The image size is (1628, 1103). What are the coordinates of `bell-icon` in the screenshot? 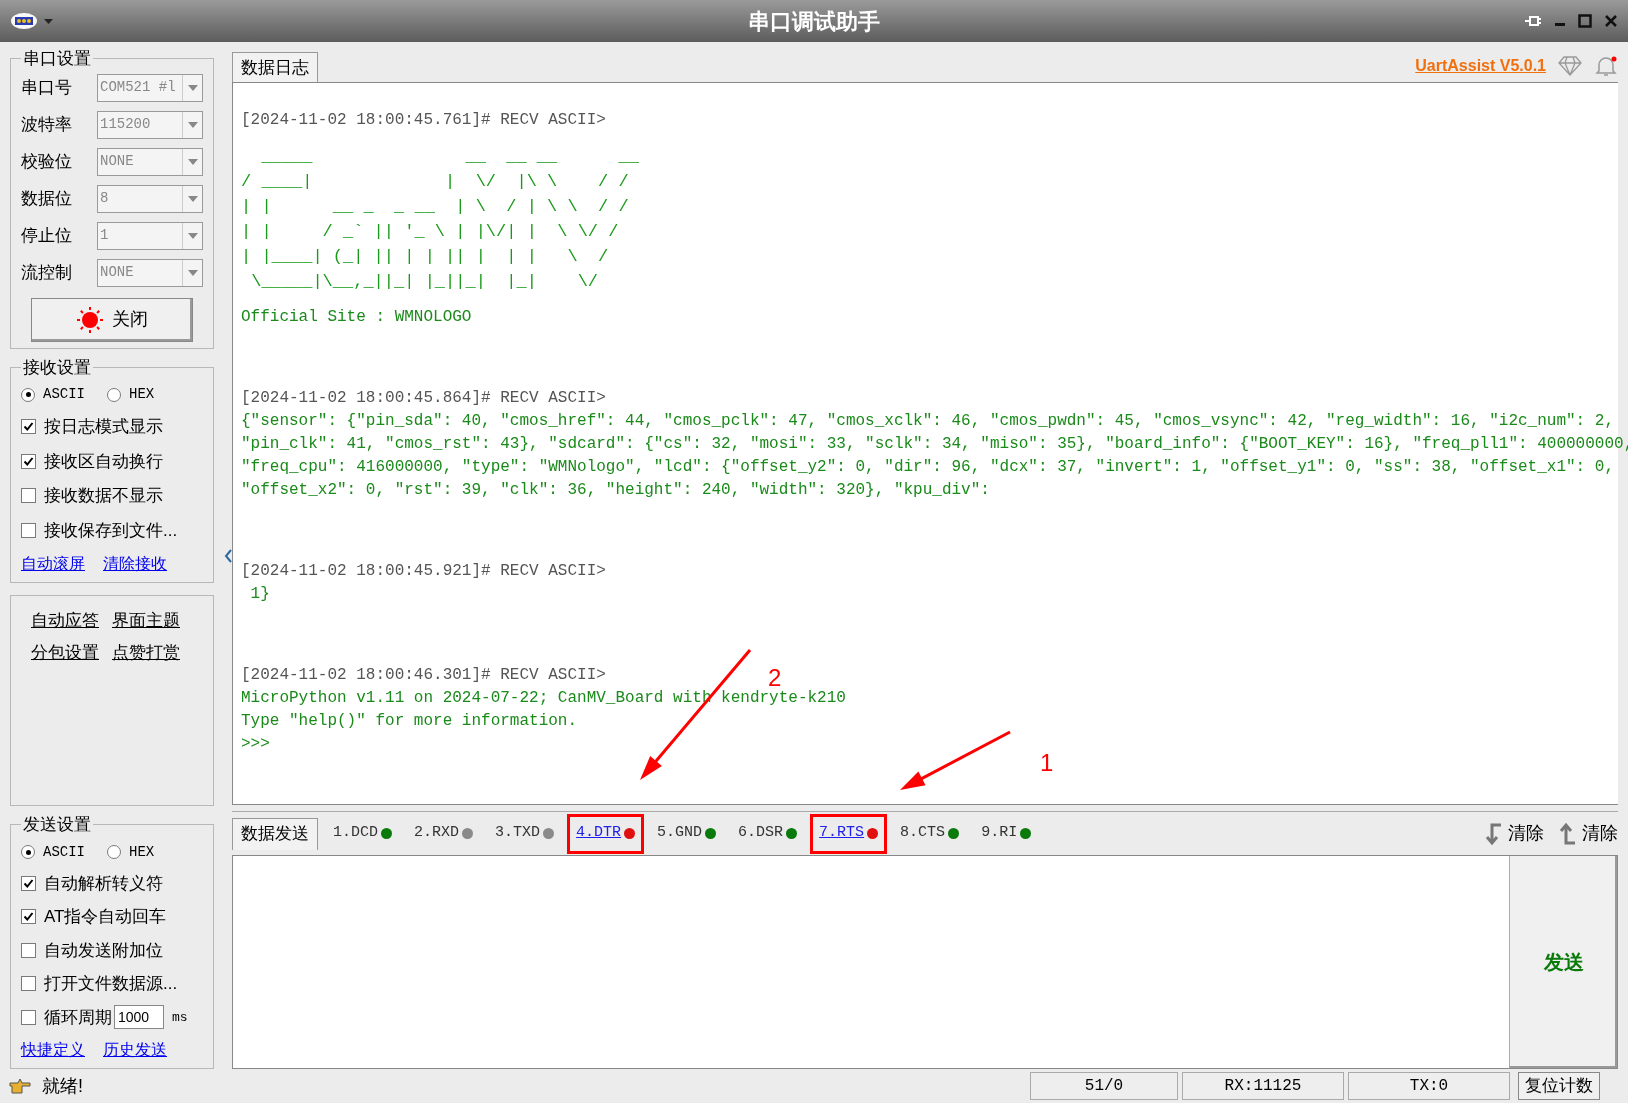 It's located at (1606, 66).